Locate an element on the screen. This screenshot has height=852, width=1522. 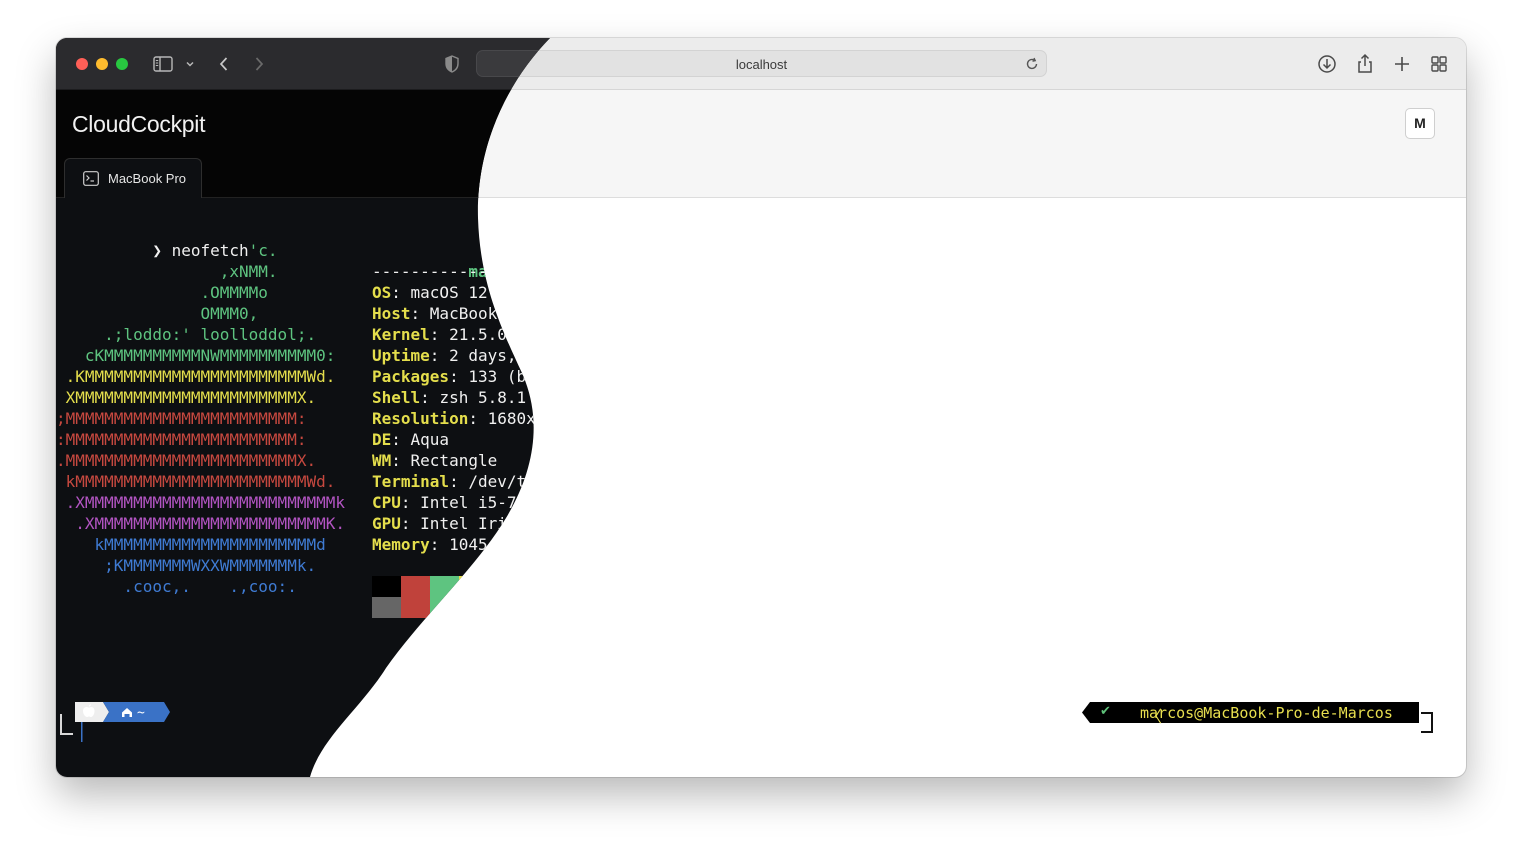
user-host-line: marcos@MacBook-Pro-de-Marcos.local is located at coordinates (584, 250).